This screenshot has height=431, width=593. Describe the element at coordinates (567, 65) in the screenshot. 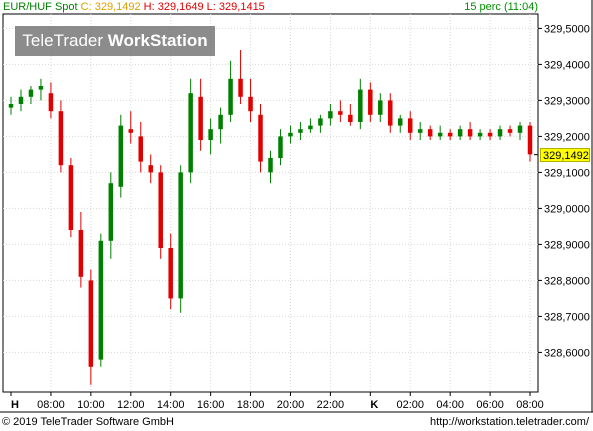

I see `y-tick-label: 329,4000` at that location.